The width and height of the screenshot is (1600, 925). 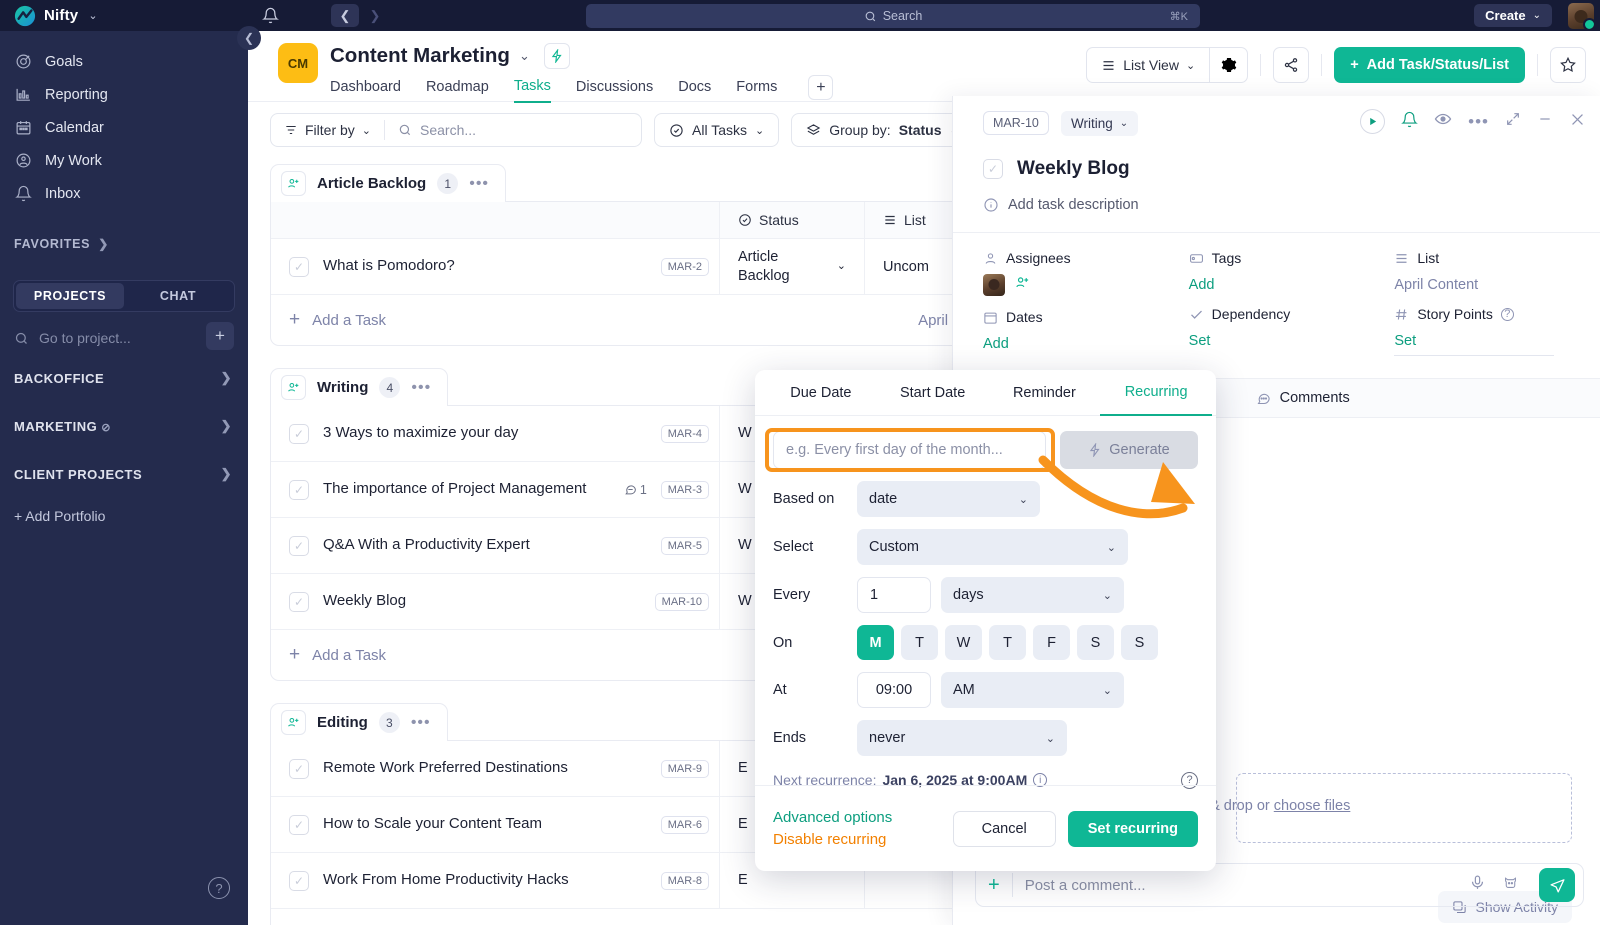 What do you see at coordinates (1148, 65) in the screenshot?
I see `list-view-button: List View ⌄` at bounding box center [1148, 65].